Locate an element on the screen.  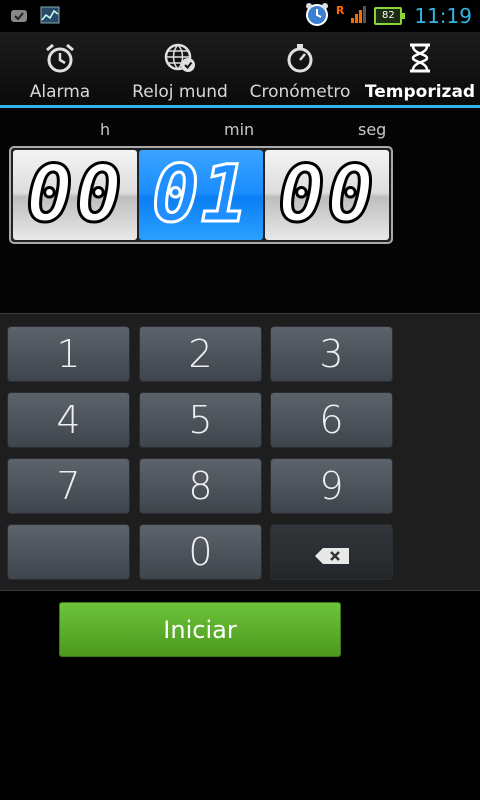
tab-cronometro: Cronómetro is located at coordinates (300, 68).